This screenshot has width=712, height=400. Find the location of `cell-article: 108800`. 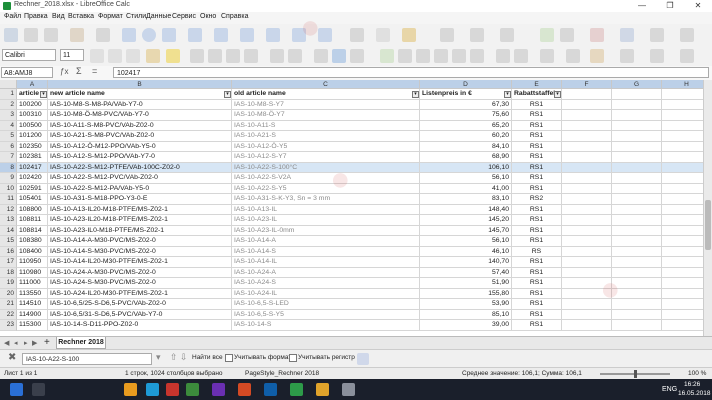

cell-article: 108800 is located at coordinates (32, 209).